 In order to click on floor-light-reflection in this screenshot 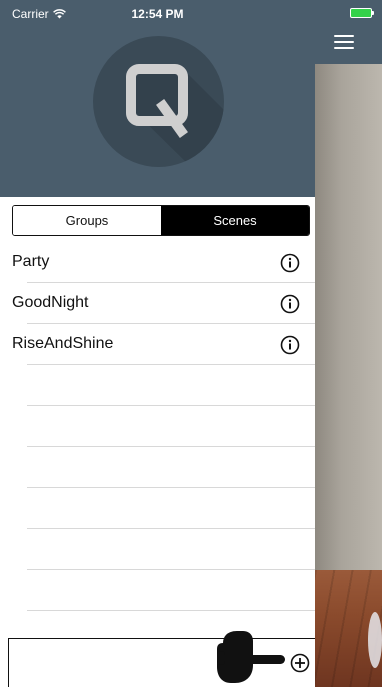, I will do `click(375, 640)`.